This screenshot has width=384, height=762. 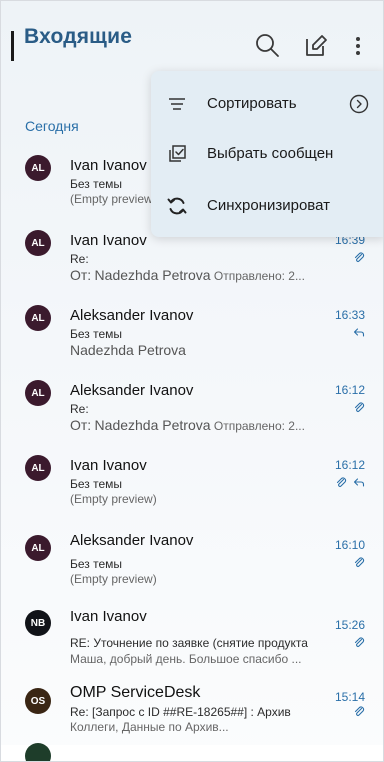 What do you see at coordinates (316, 46) in the screenshot?
I see `compose-icon` at bounding box center [316, 46].